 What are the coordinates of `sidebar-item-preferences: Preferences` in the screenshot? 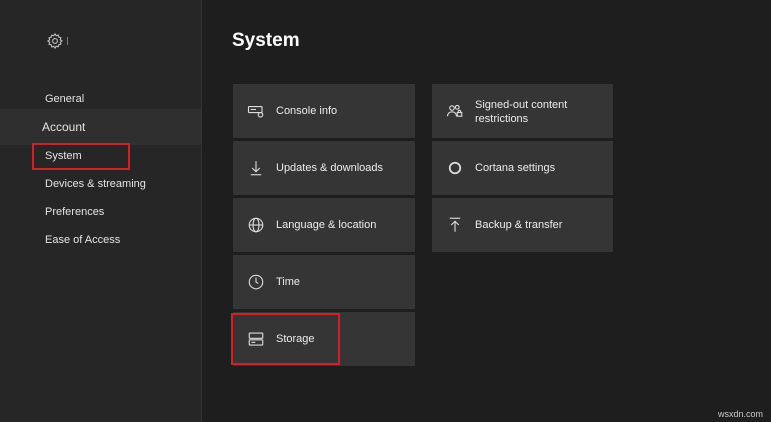 It's located at (100, 212).